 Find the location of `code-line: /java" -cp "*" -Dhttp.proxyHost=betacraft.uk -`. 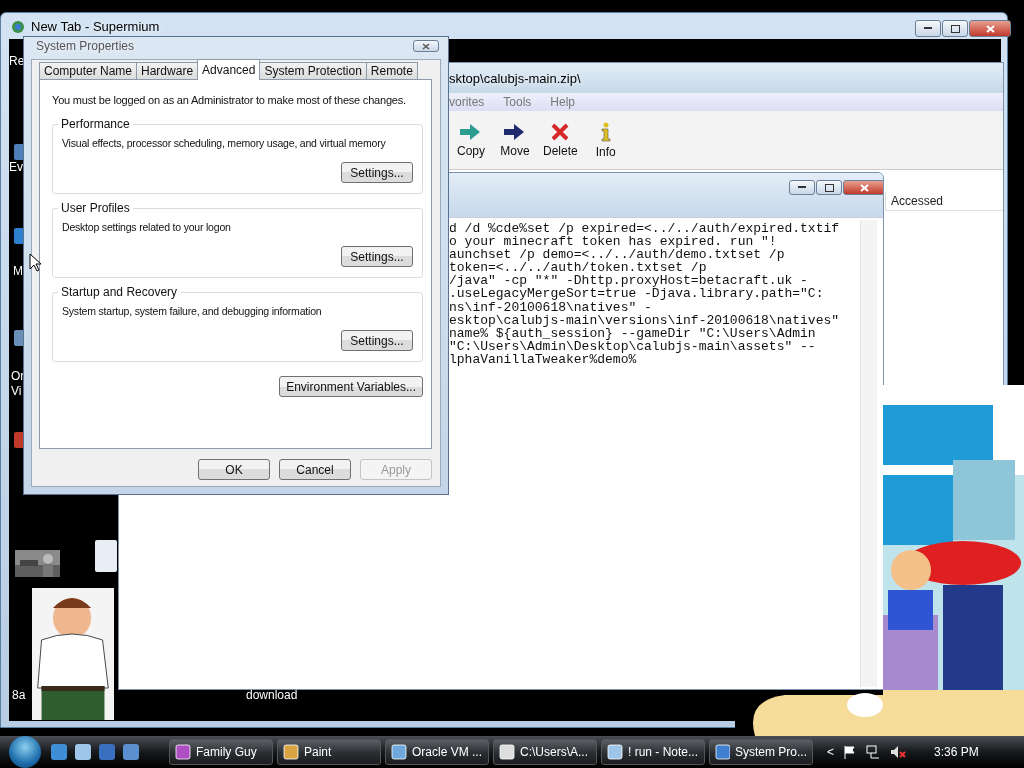

code-line: /java" -cp "*" -Dhttp.proxyHost=betacraft.uk - is located at coordinates (628, 281).